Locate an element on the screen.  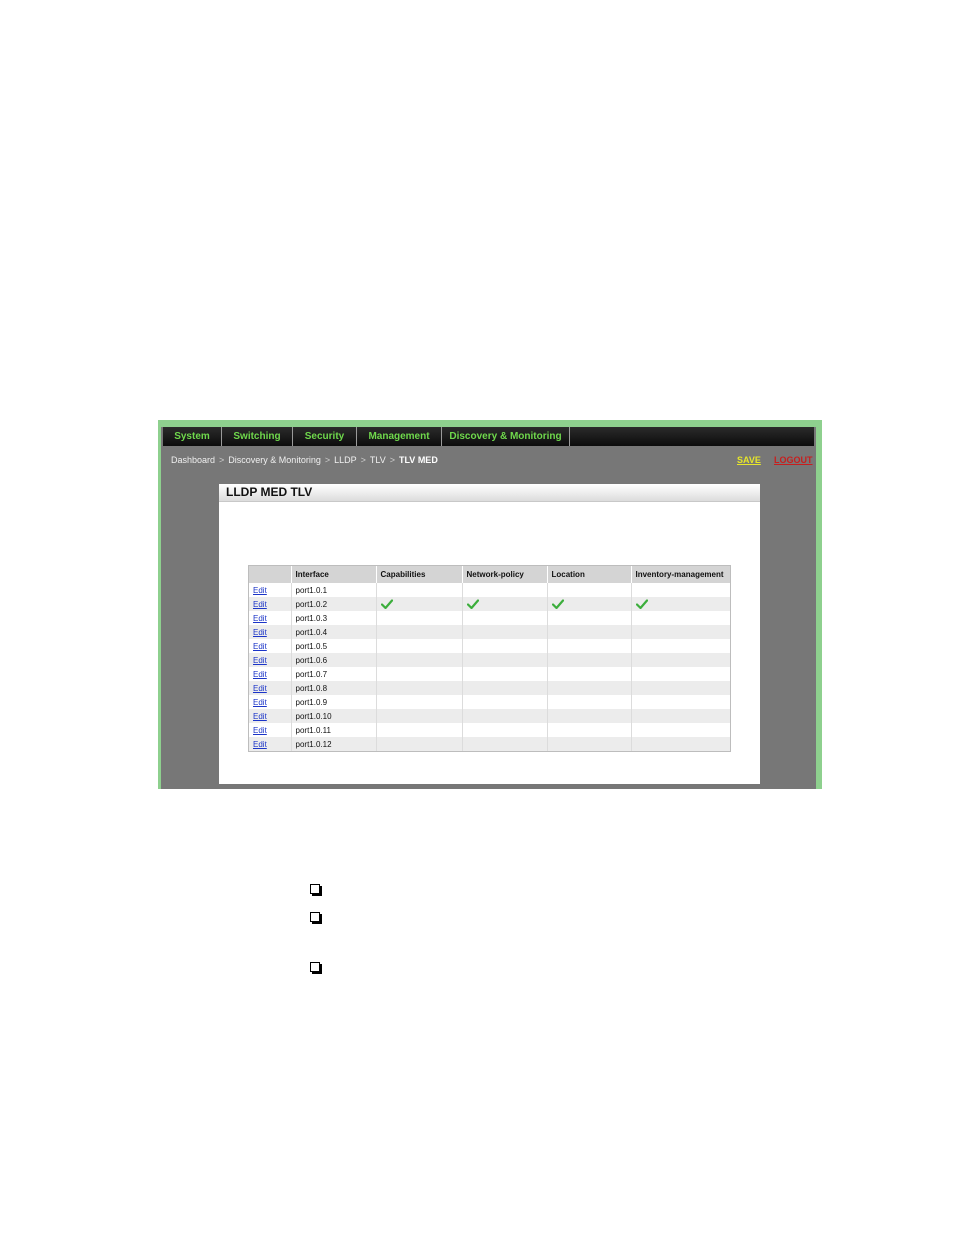
nav-tab-discovery-monitoring: Discovery & Monitoring is located at coordinates (506, 436).